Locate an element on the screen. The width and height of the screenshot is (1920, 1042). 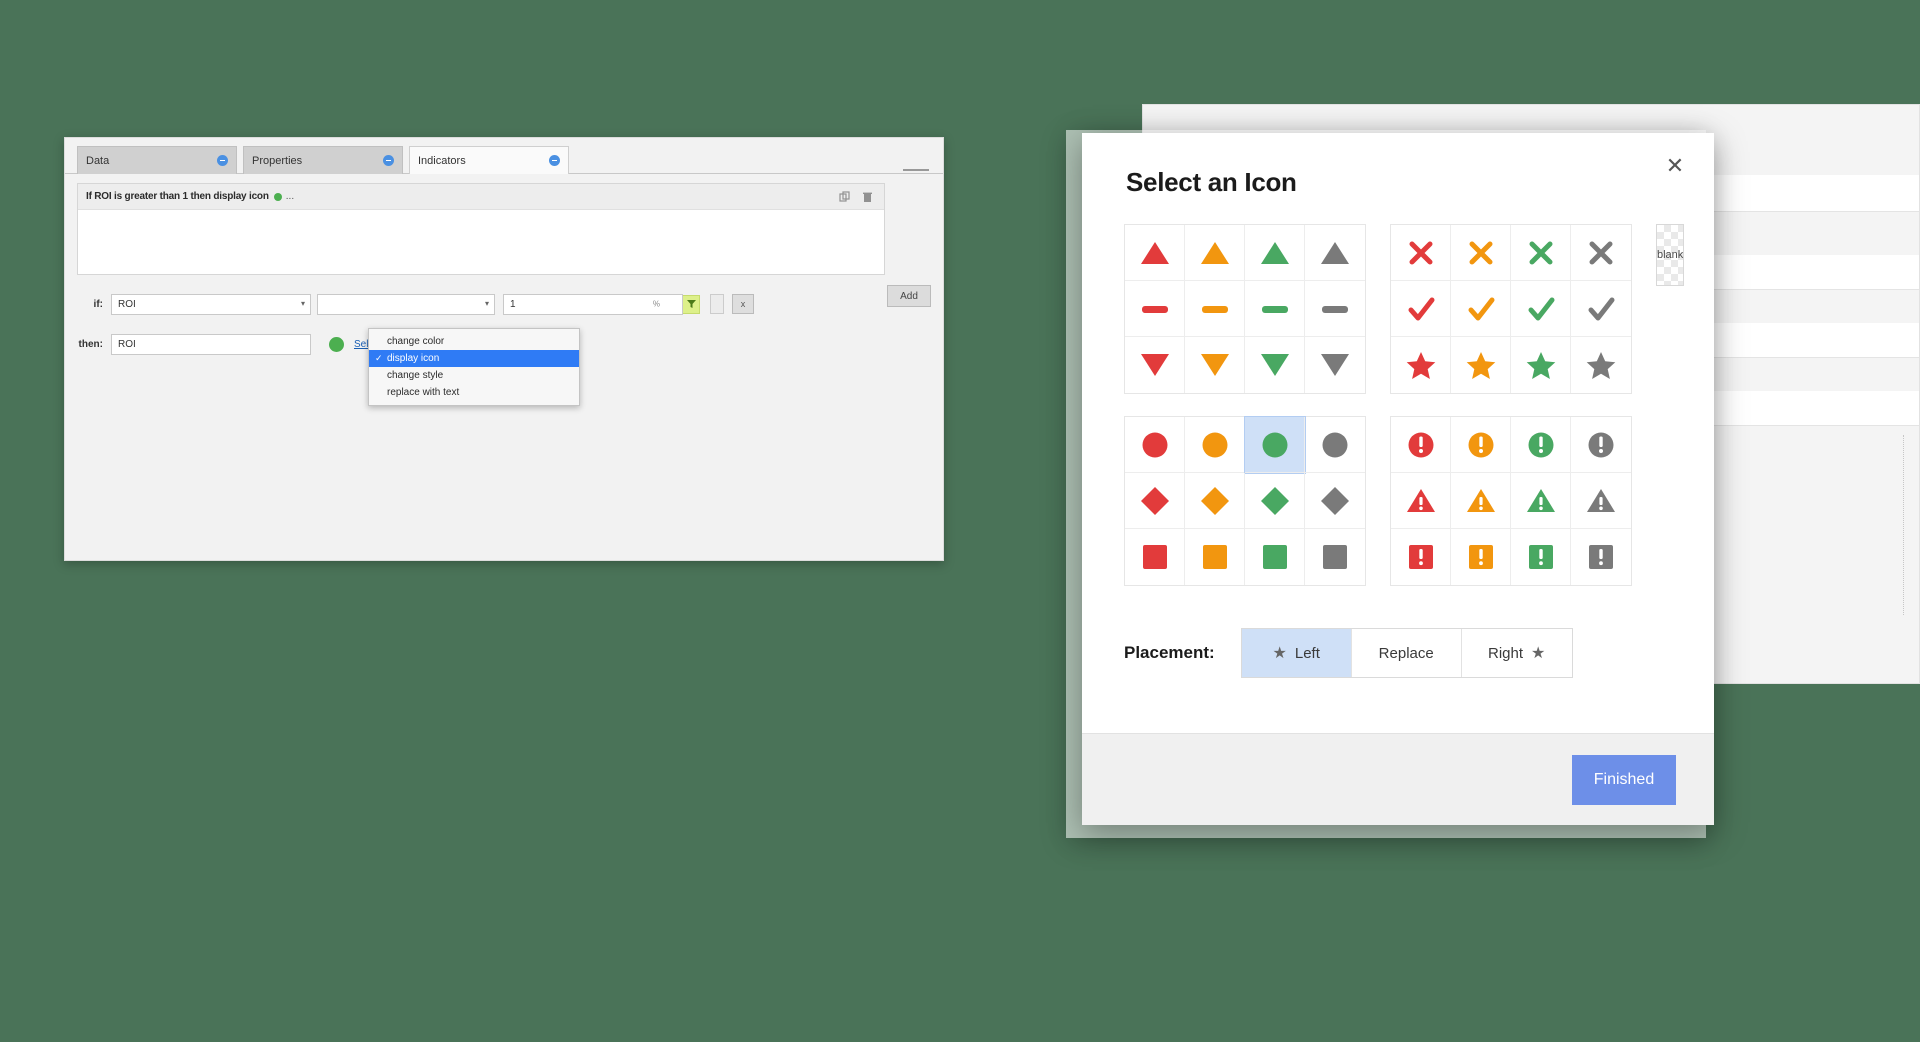
dropdown-item-label: replace with text is located at coordinates (423, 392).